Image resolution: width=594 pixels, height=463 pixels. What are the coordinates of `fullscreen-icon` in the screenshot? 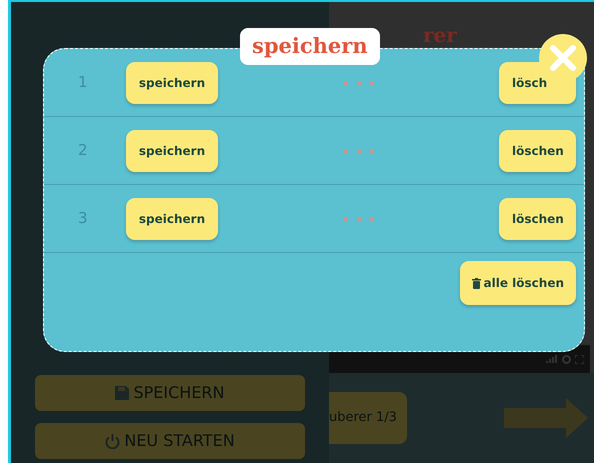 It's located at (579, 359).